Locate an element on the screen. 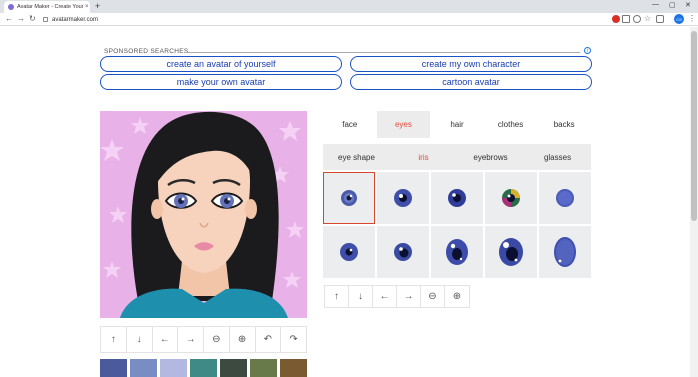  tab-backs: backs is located at coordinates (564, 124).